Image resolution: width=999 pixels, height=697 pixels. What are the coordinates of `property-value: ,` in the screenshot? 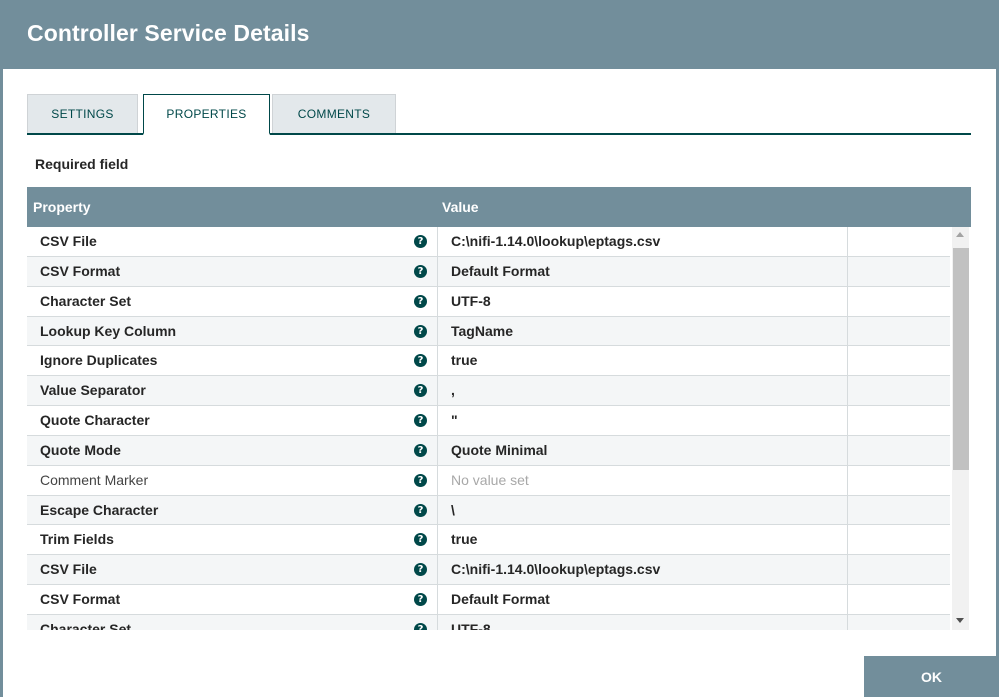 It's located at (453, 390).